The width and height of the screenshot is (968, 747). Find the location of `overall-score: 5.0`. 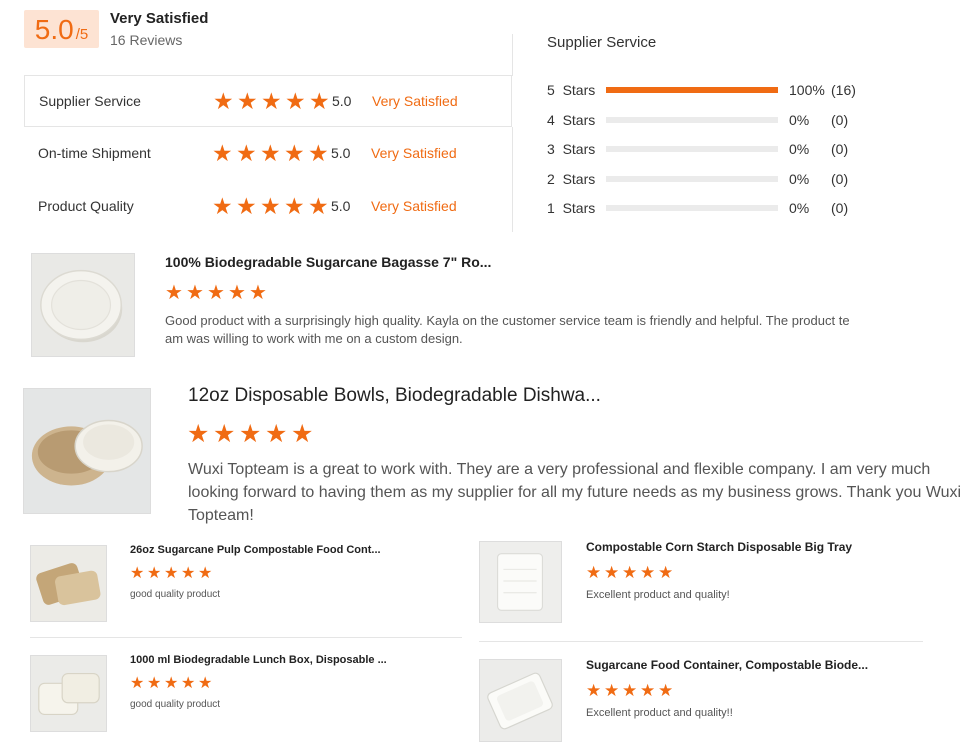

overall-score: 5.0 is located at coordinates (54, 29).